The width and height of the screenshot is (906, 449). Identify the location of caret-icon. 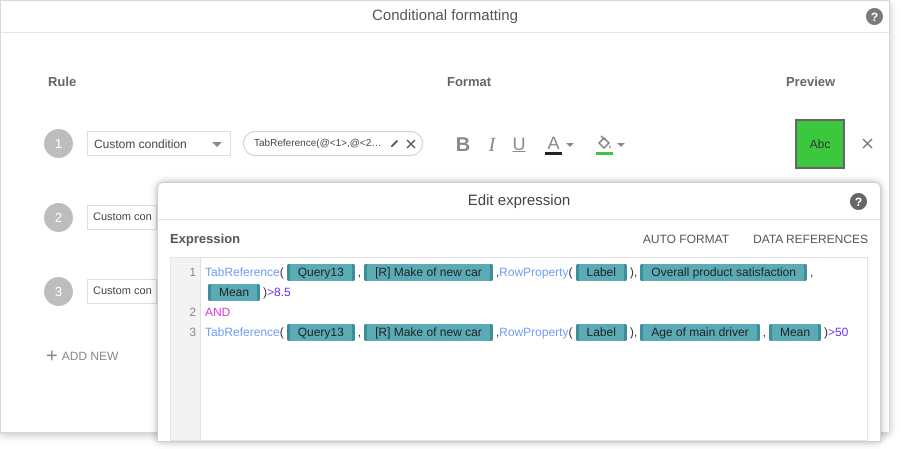
(217, 144).